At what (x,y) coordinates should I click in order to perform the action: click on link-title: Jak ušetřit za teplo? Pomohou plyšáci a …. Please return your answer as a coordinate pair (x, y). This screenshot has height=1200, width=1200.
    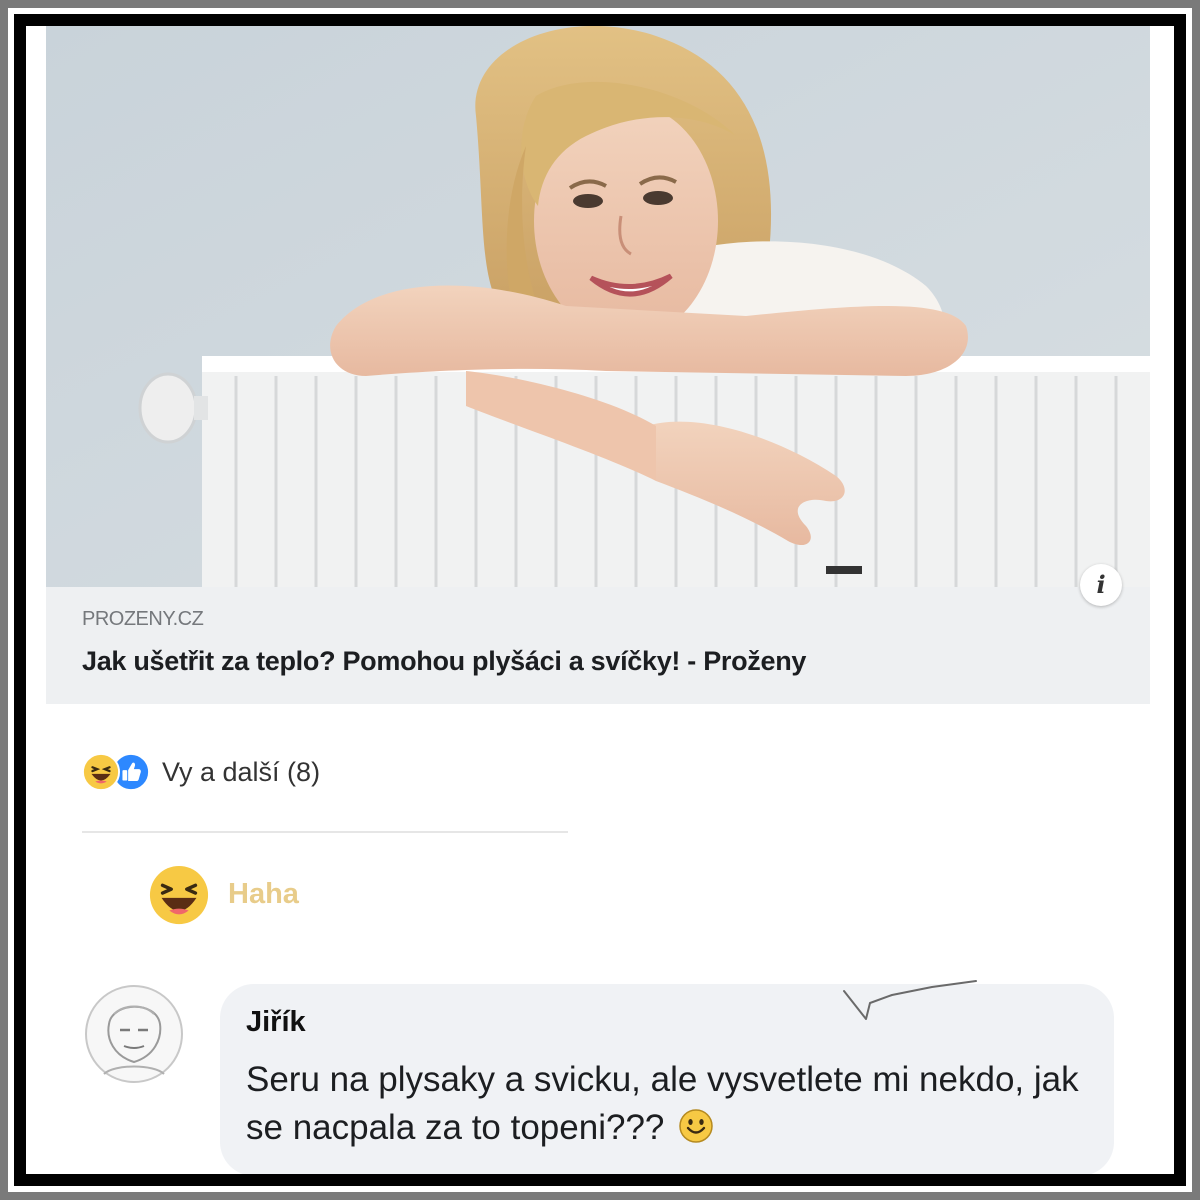
    Looking at the image, I should click on (444, 661).